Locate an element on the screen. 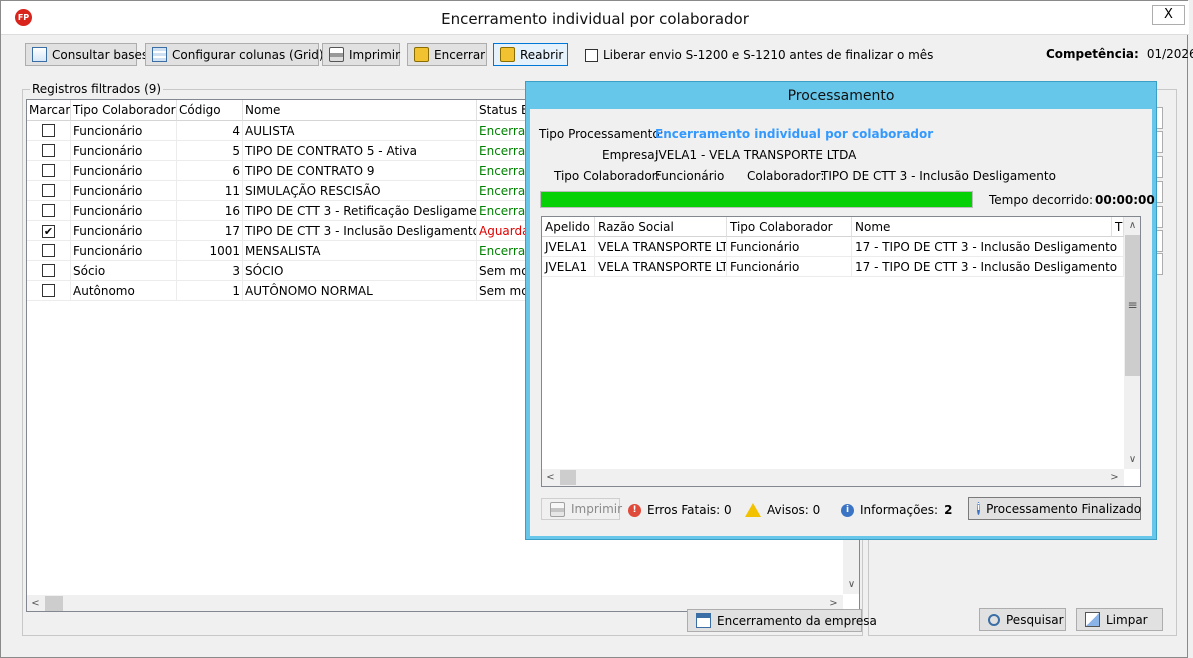 This screenshot has width=1193, height=658. codigo-cell: 4 is located at coordinates (210, 131).